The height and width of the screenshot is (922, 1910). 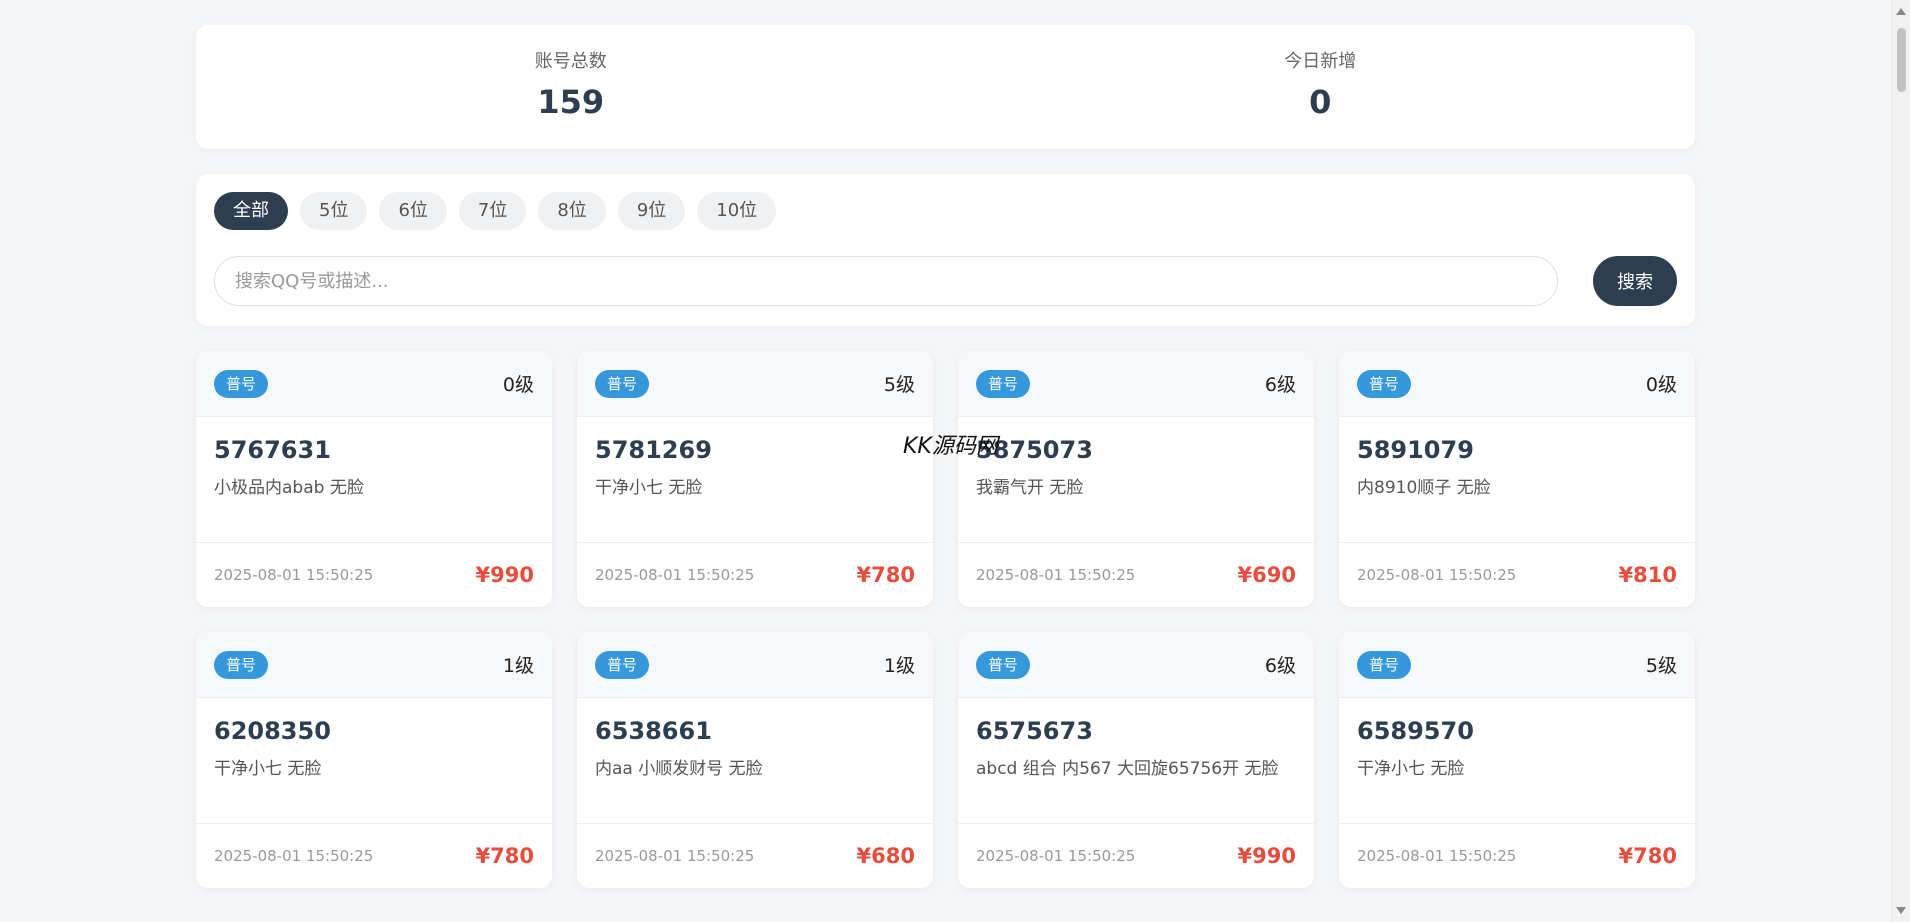 What do you see at coordinates (289, 488) in the screenshot?
I see `account-description: 小极品内abab 无脸` at bounding box center [289, 488].